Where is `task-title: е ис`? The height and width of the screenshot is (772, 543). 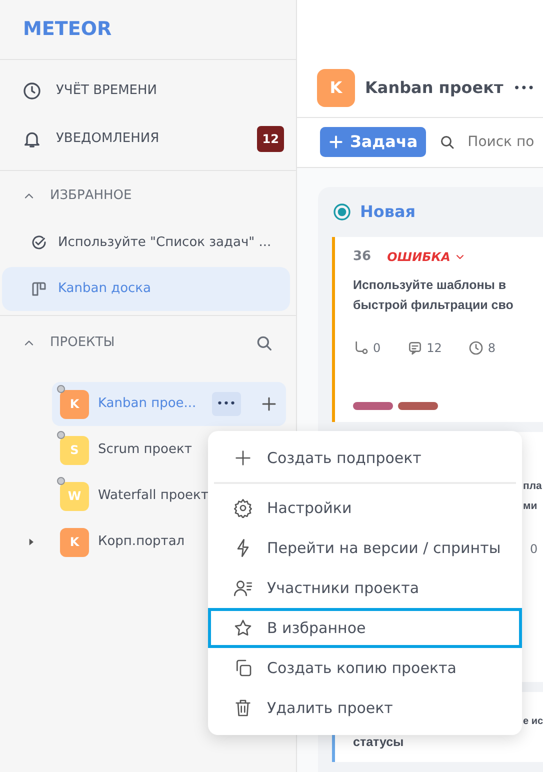 task-title: е ис is located at coordinates (532, 722).